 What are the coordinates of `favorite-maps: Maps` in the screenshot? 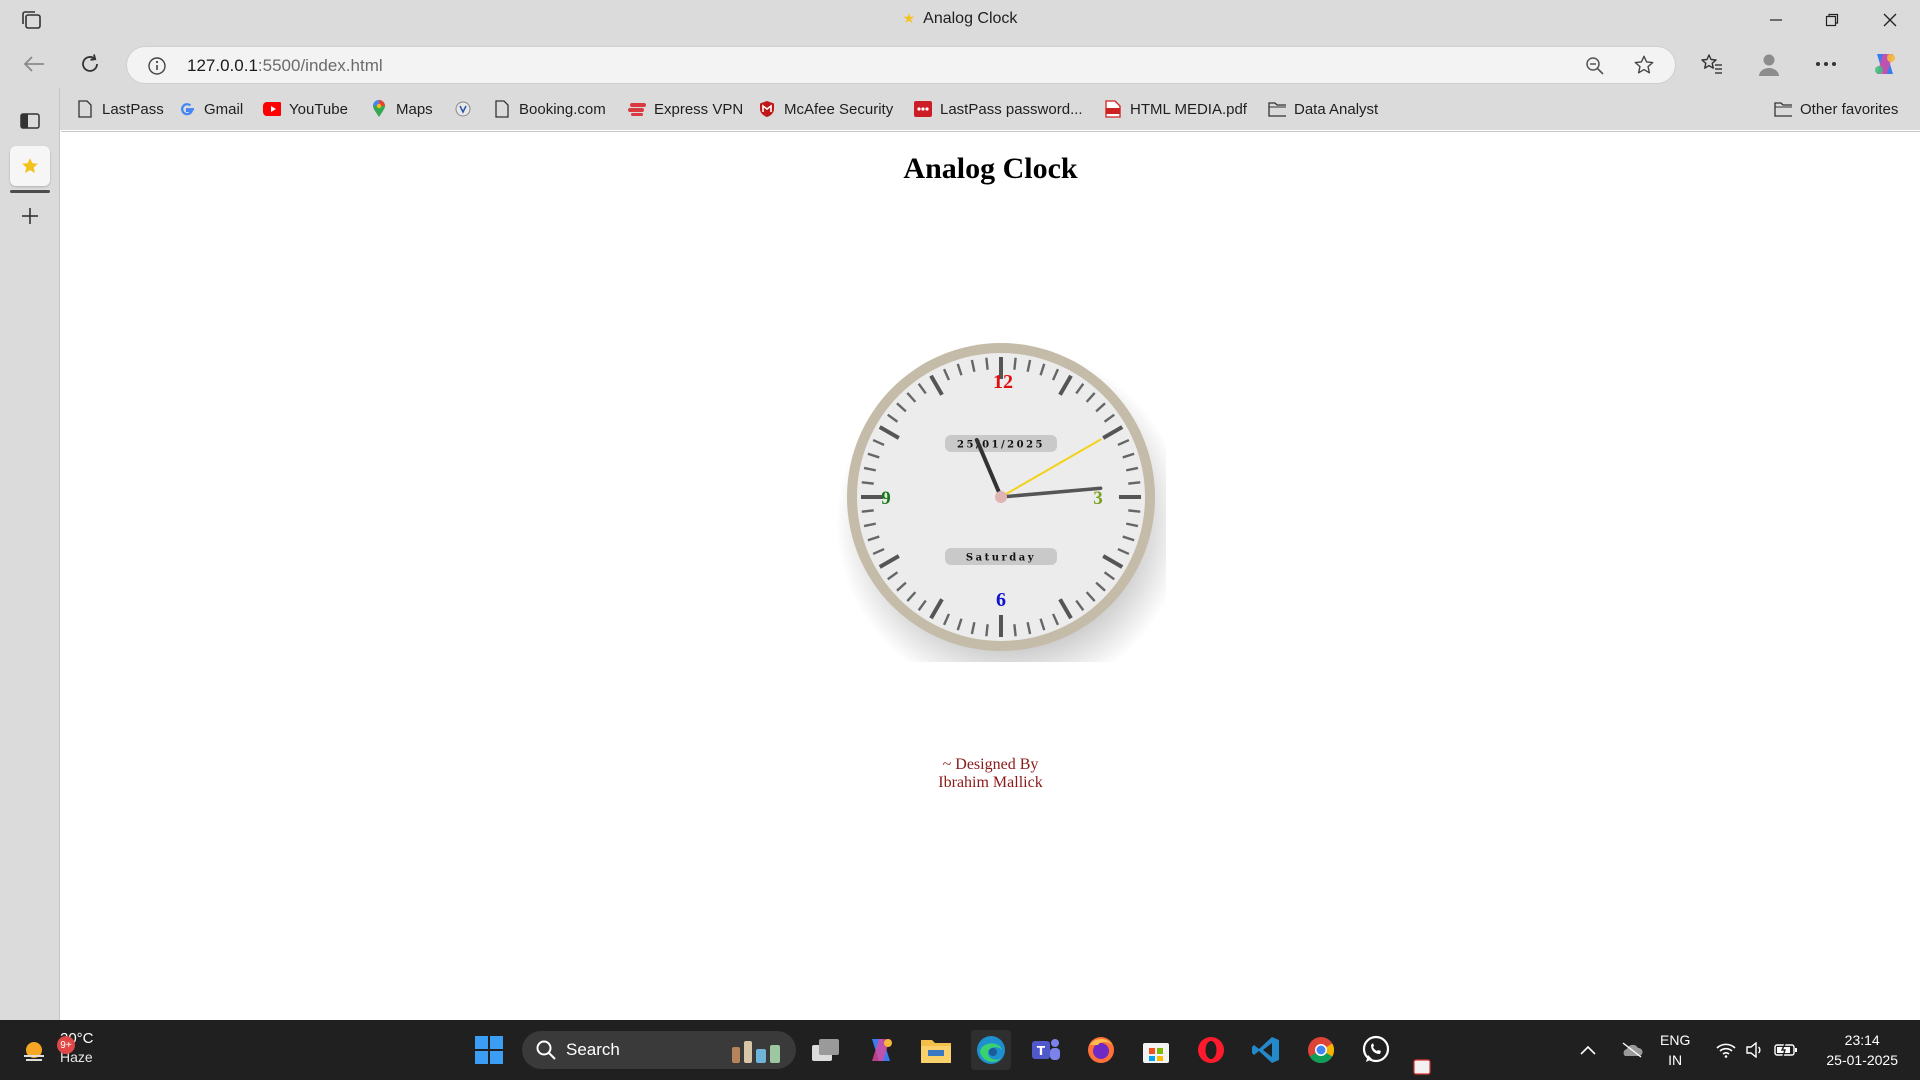 It's located at (401, 109).